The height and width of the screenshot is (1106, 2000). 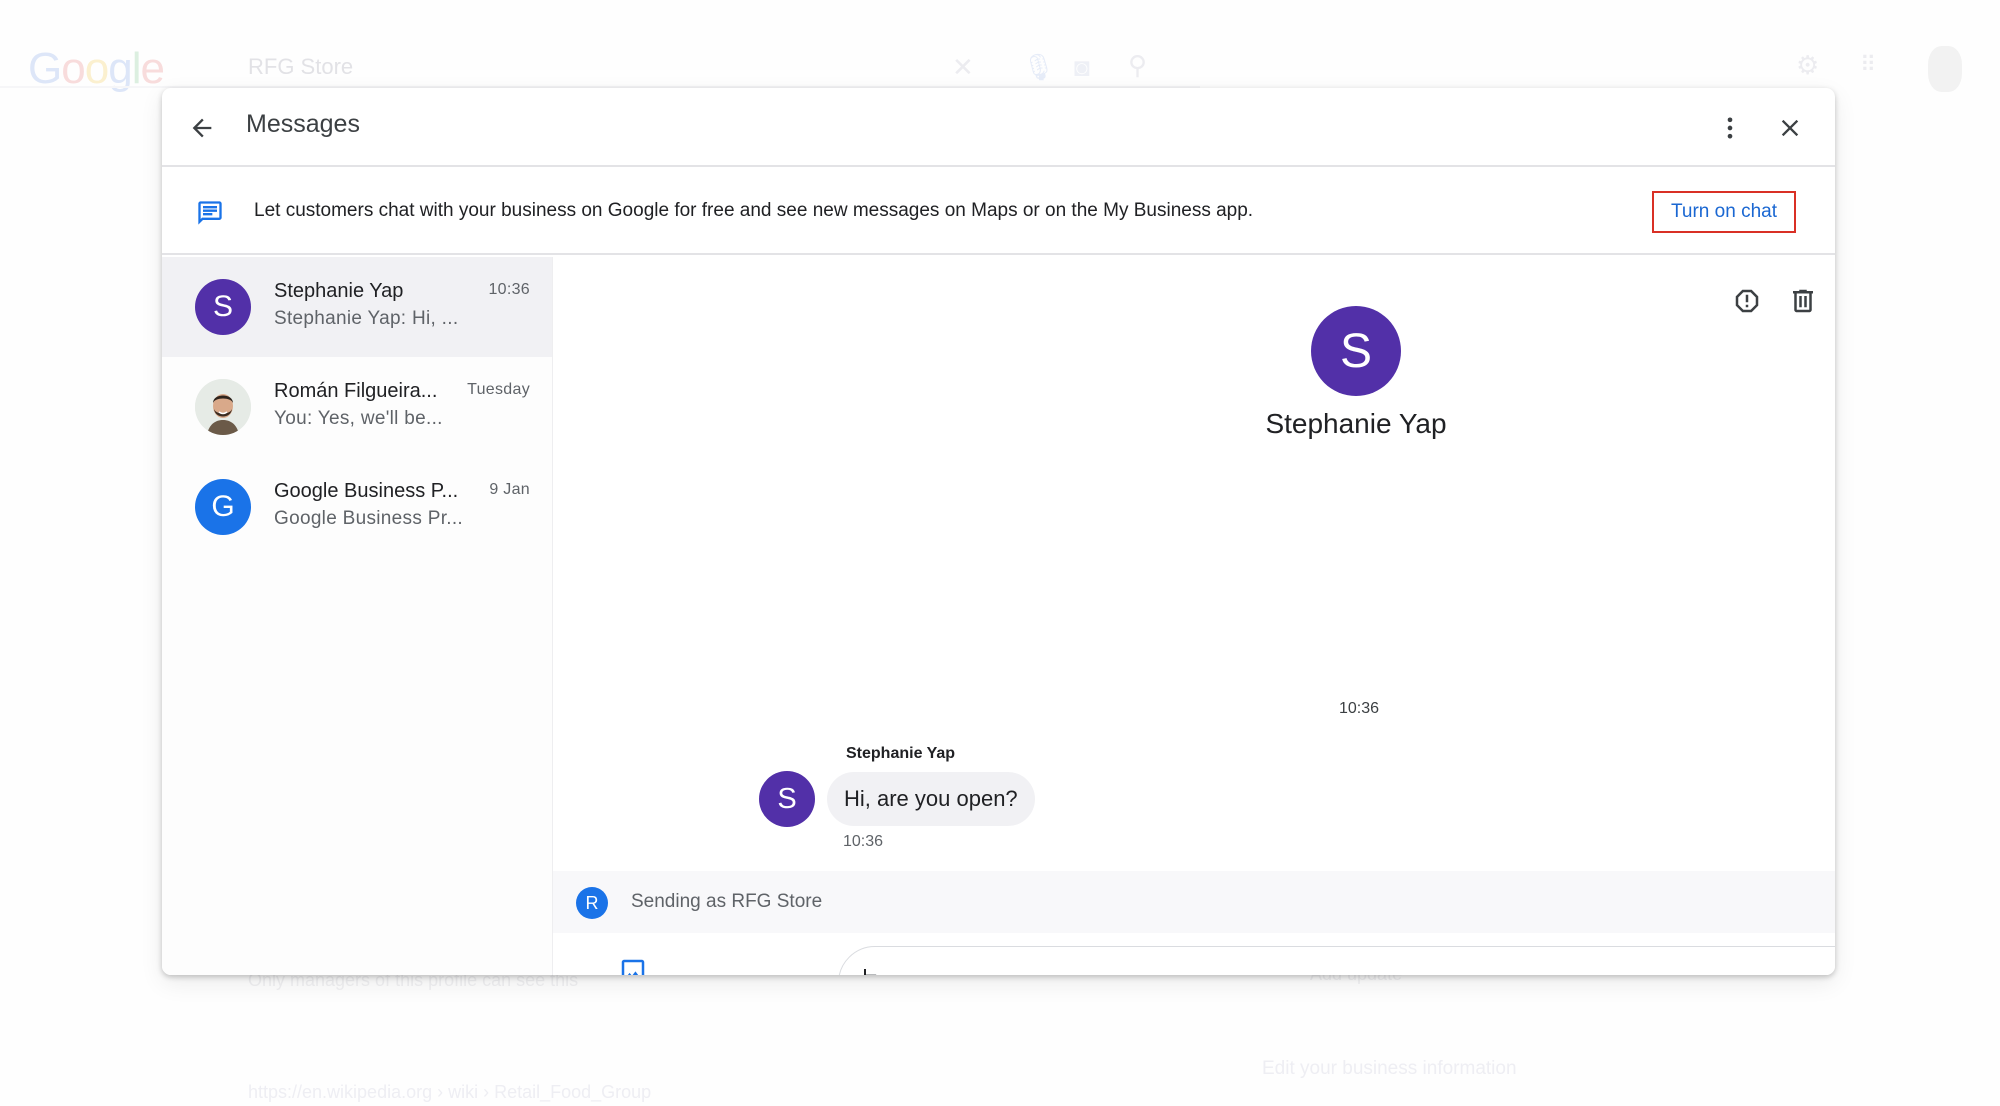 I want to click on avatar: G, so click(x=223, y=507).